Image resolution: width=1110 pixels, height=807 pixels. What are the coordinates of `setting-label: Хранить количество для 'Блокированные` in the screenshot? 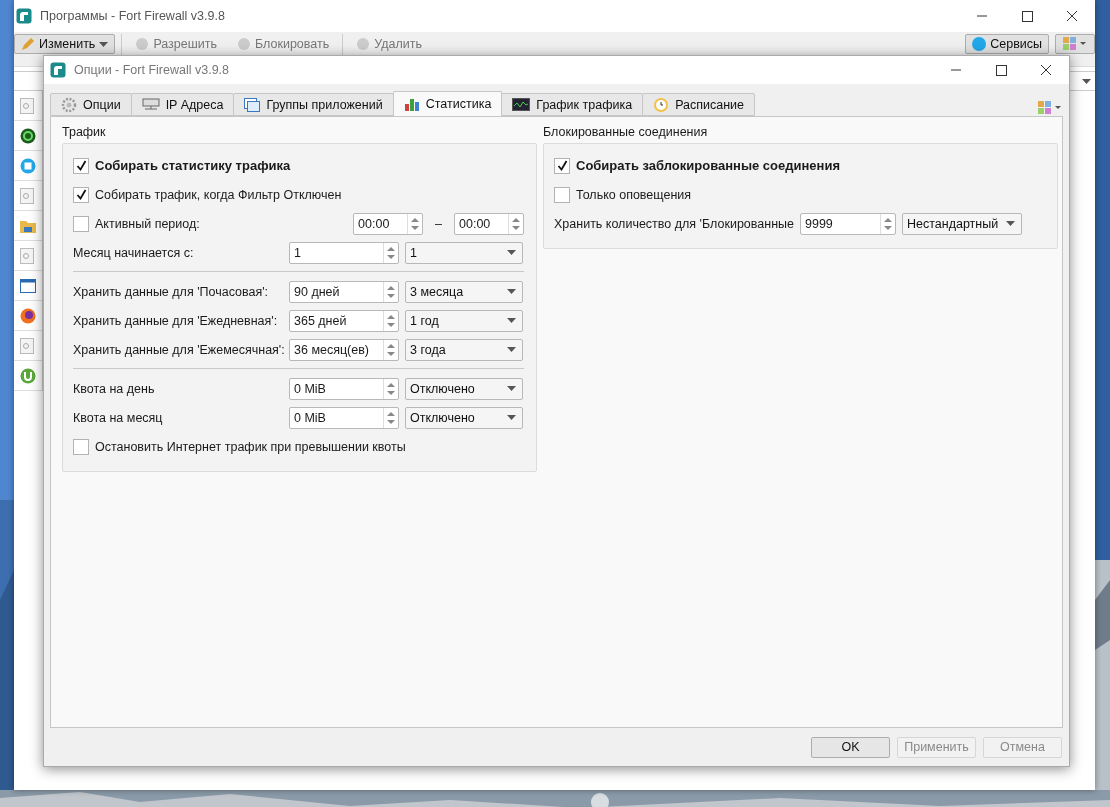 It's located at (674, 223).